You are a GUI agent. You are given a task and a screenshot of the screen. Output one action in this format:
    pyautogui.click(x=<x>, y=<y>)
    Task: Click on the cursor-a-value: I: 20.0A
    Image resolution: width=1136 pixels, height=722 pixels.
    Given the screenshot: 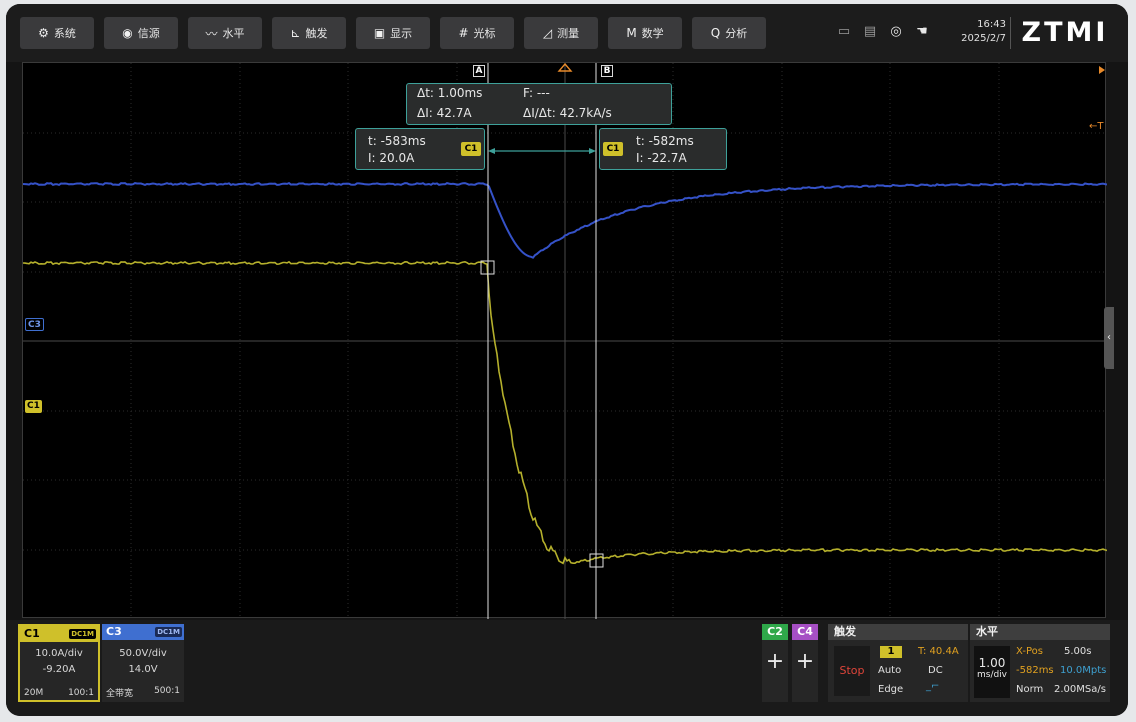 What is the action you would take?
    pyautogui.click(x=391, y=158)
    